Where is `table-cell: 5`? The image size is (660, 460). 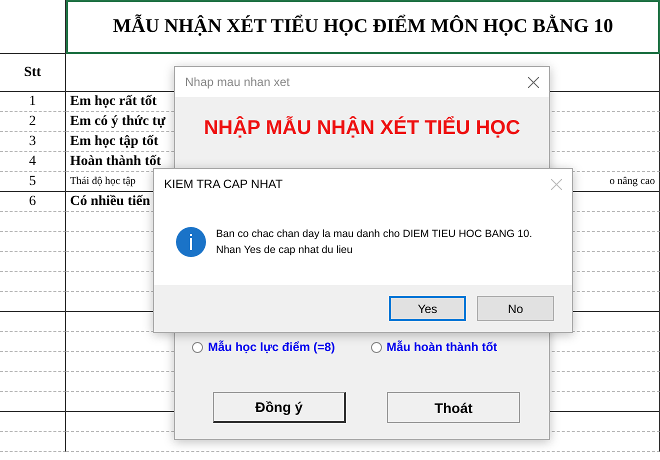
table-cell: 5 is located at coordinates (33, 182).